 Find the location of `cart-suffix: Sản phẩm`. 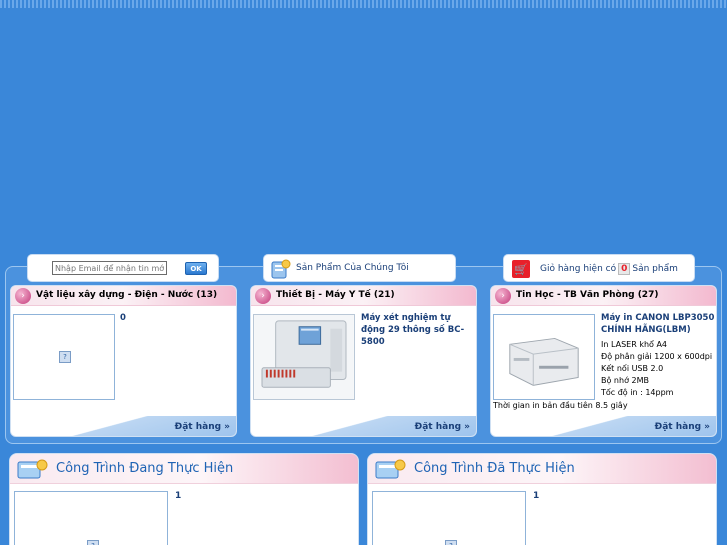

cart-suffix: Sản phẩm is located at coordinates (655, 269).